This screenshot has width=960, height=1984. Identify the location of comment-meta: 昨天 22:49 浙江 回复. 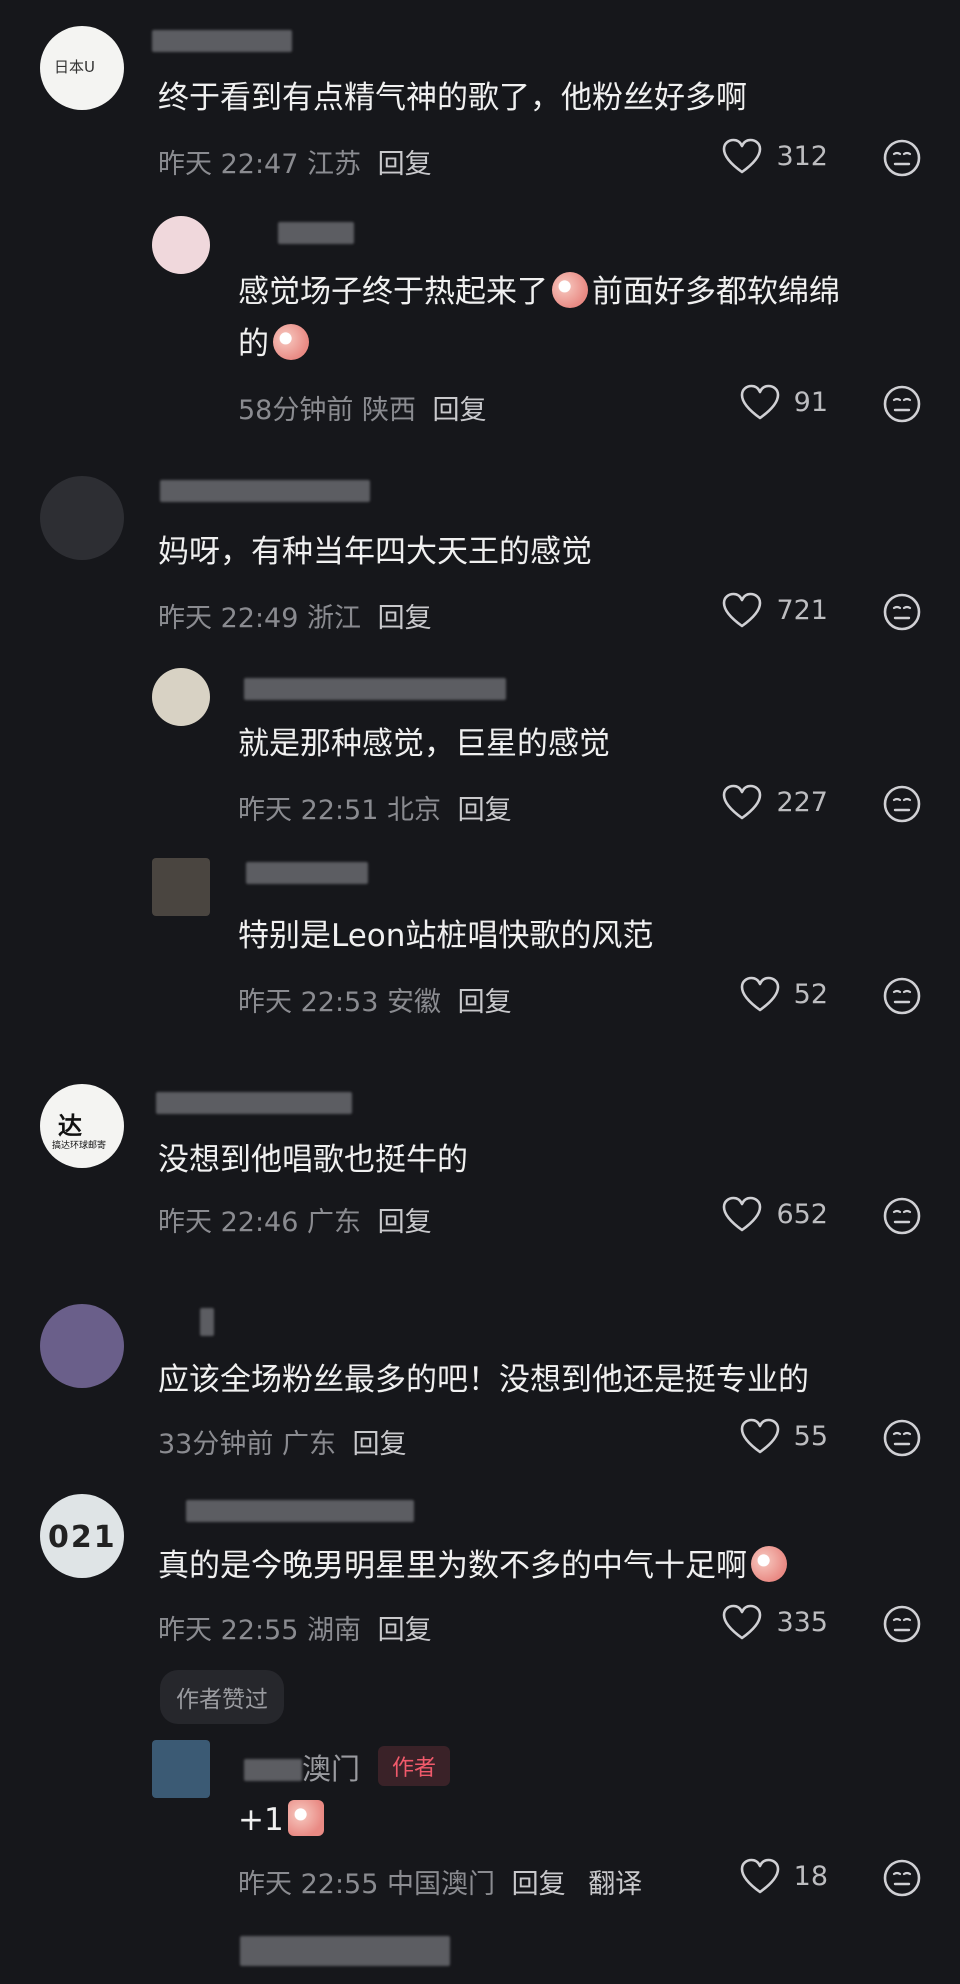
(295, 615).